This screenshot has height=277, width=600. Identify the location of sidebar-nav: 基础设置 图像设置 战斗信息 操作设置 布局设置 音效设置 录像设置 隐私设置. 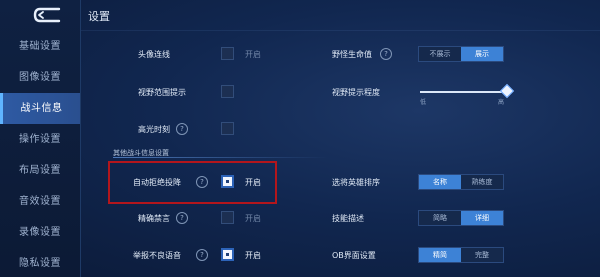
(40, 154).